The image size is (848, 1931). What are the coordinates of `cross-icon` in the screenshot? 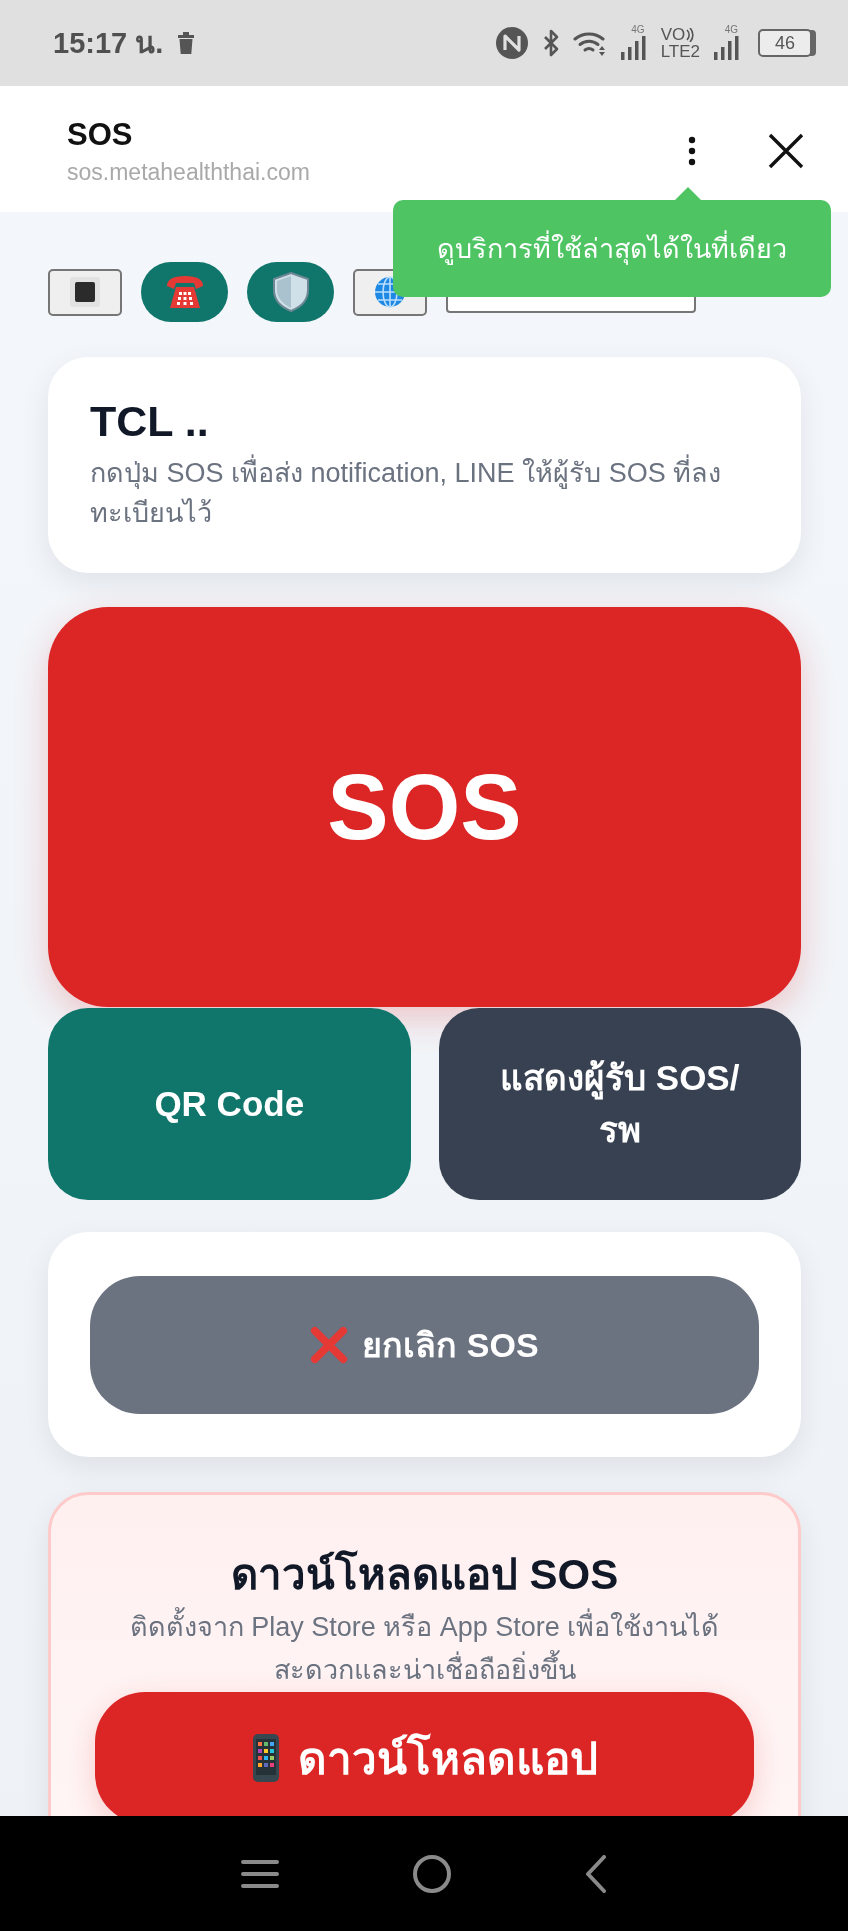 It's located at (329, 1345).